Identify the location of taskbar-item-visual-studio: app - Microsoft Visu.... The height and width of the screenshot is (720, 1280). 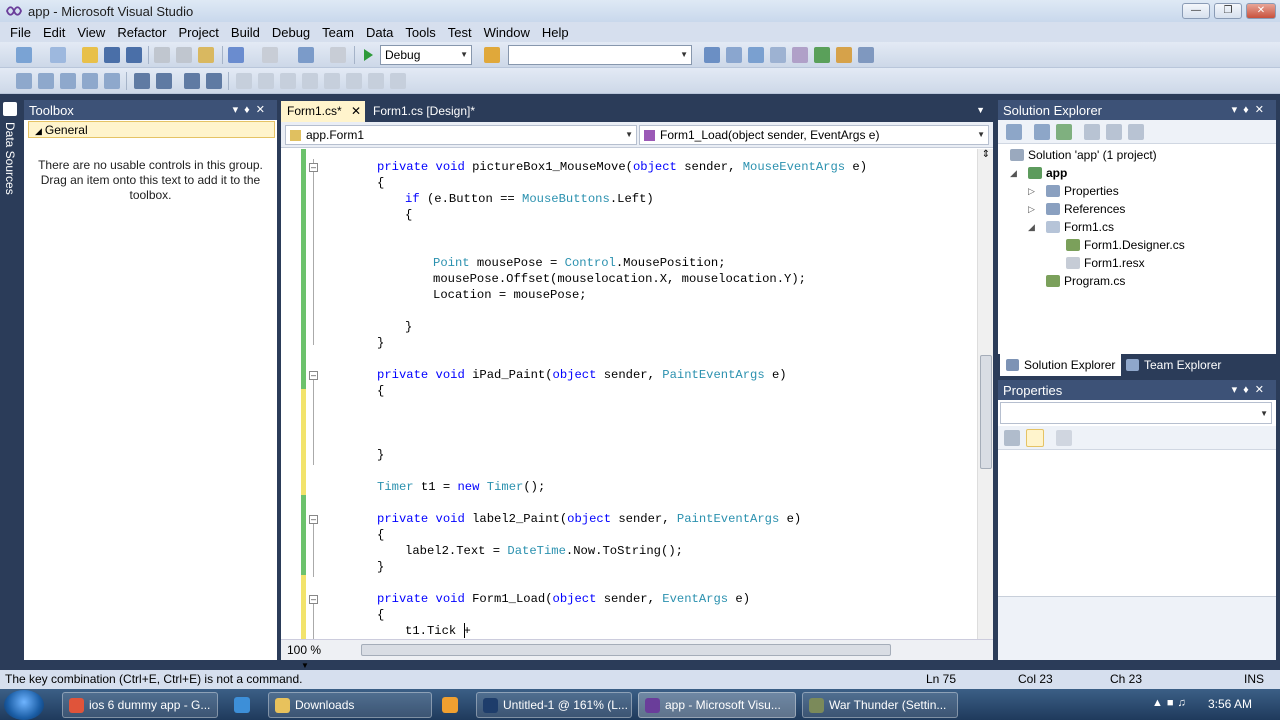
(717, 705).